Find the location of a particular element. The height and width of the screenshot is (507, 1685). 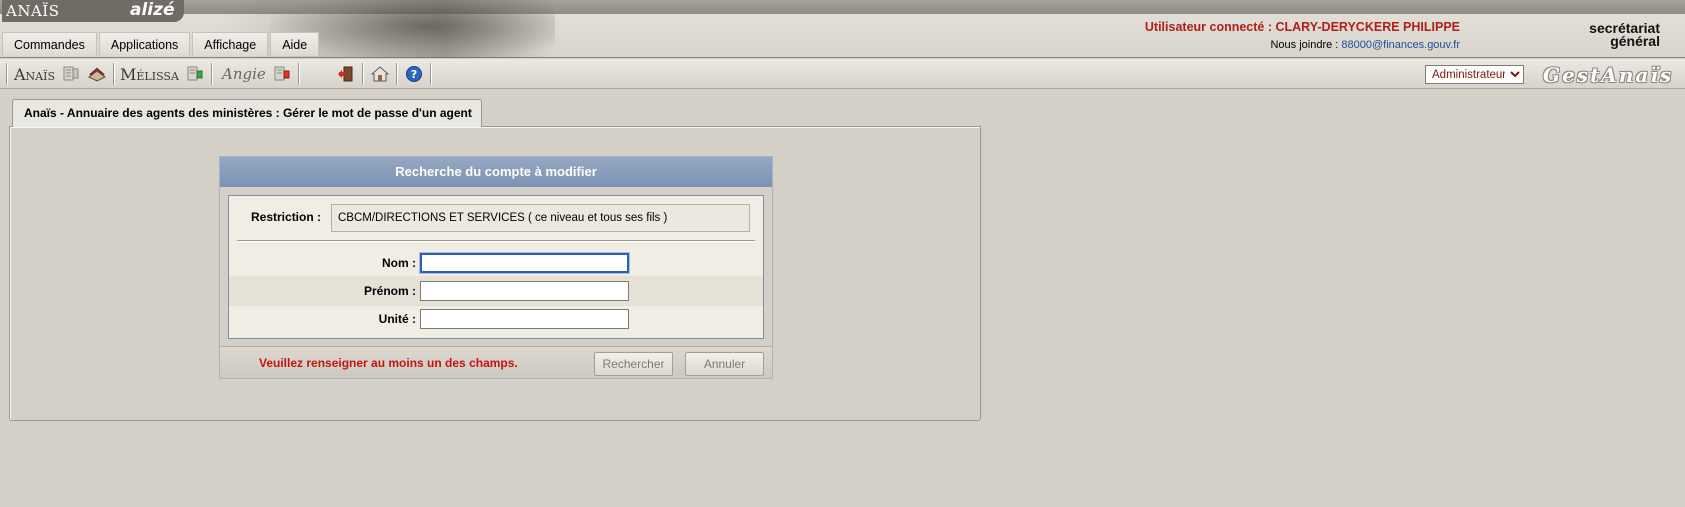

menu-commandes: Commandes is located at coordinates (49, 44).